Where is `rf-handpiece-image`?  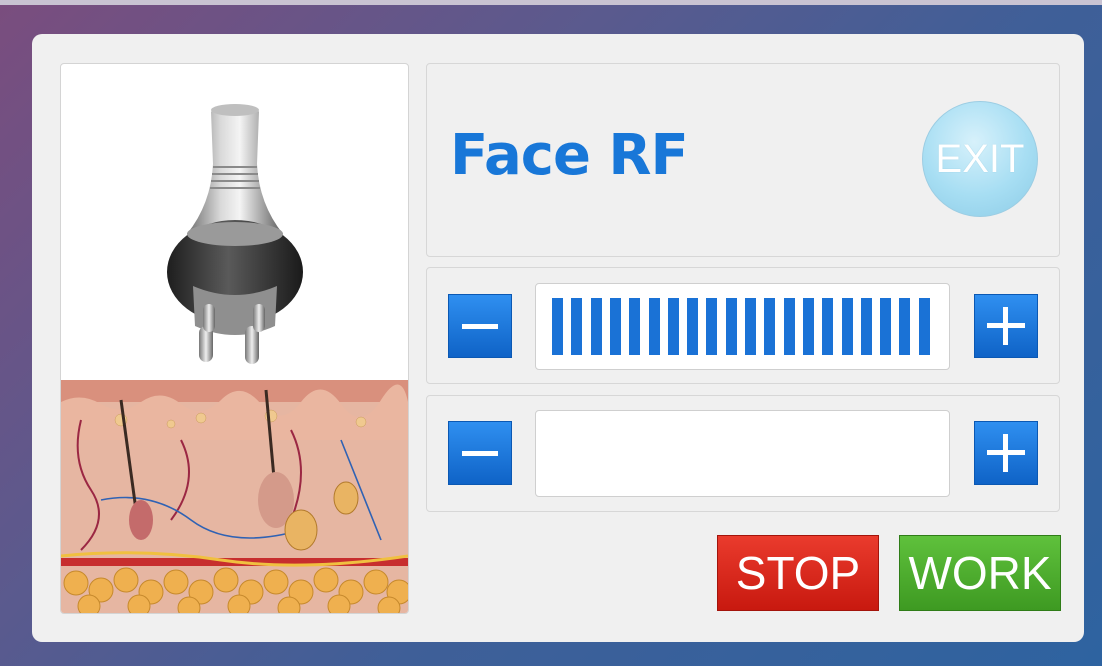
rf-handpiece-image is located at coordinates (235, 234).